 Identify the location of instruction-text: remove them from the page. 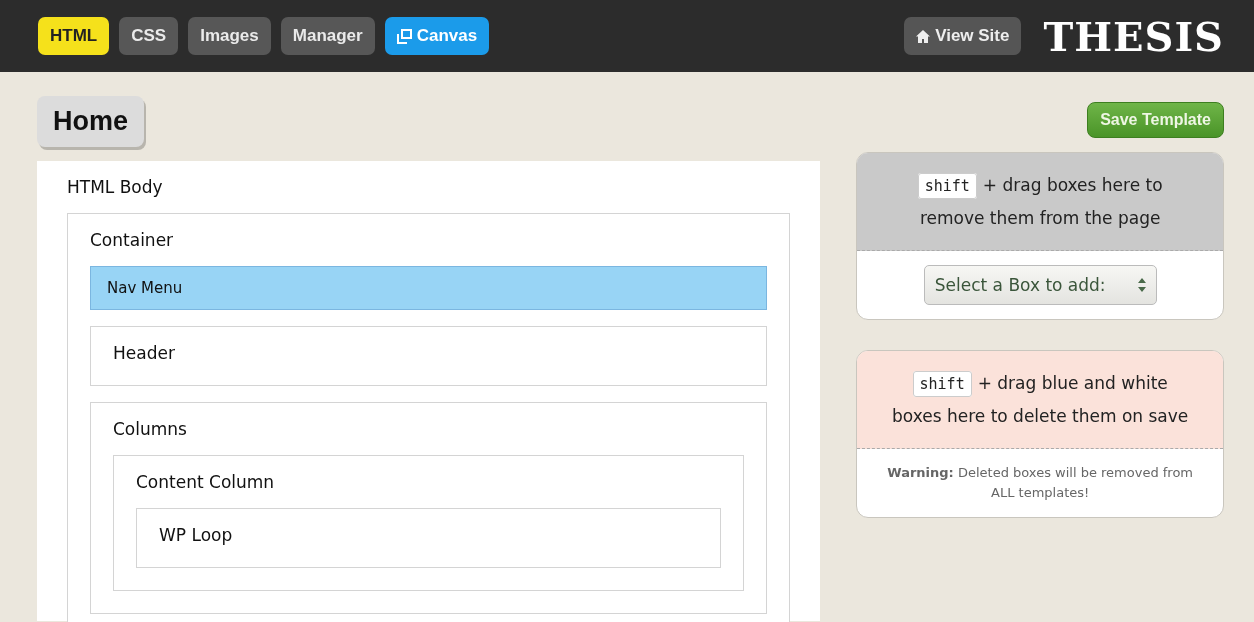
(1040, 218).